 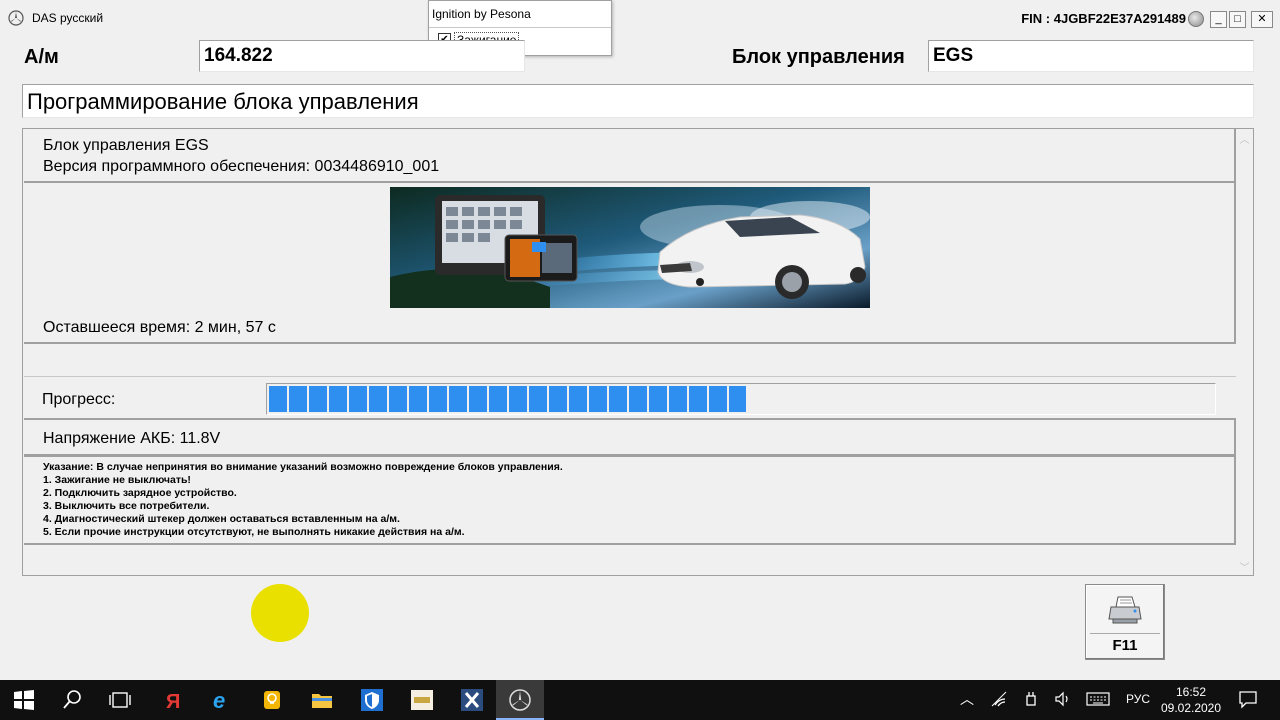 What do you see at coordinates (481, 14) in the screenshot?
I see `popup-title: Ignition by Pesona` at bounding box center [481, 14].